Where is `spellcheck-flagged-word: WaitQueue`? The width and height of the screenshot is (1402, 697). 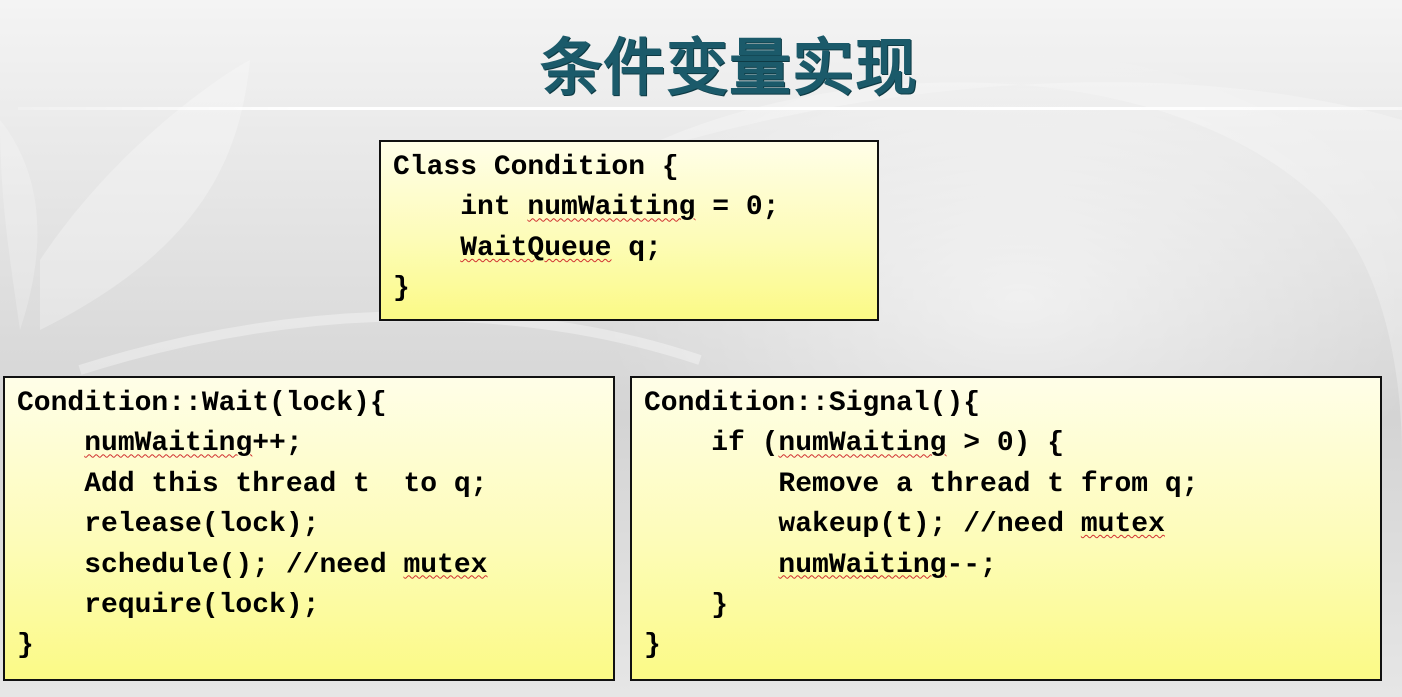
spellcheck-flagged-word: WaitQueue is located at coordinates (536, 248).